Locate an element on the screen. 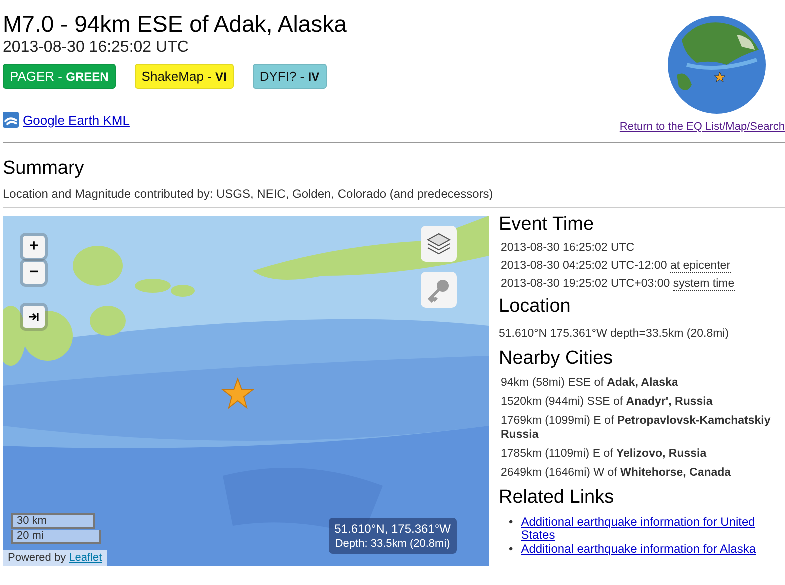 The image size is (785, 585). location-text: 51.610°N 175.361°W depth=33.5km (20.8mi) is located at coordinates (614, 334).